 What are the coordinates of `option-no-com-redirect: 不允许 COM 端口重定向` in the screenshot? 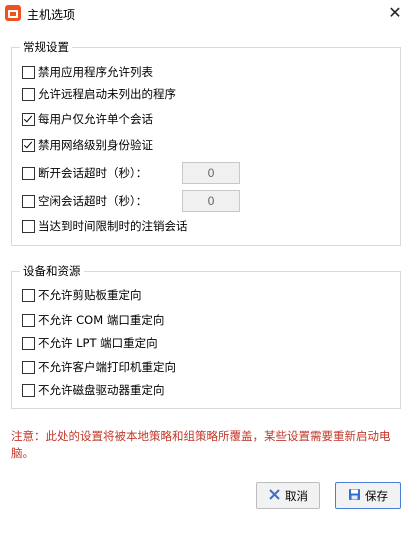 It's located at (93, 320).